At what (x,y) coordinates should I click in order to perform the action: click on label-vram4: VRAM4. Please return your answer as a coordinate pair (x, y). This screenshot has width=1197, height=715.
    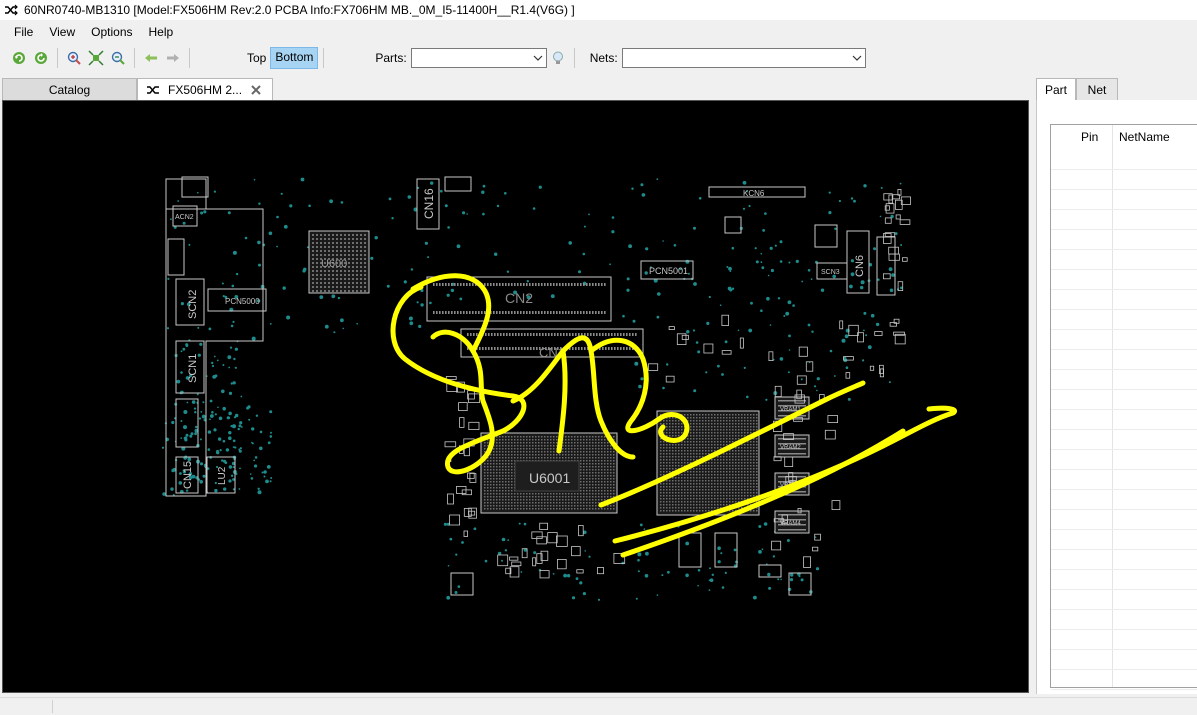
    Looking at the image, I should click on (790, 524).